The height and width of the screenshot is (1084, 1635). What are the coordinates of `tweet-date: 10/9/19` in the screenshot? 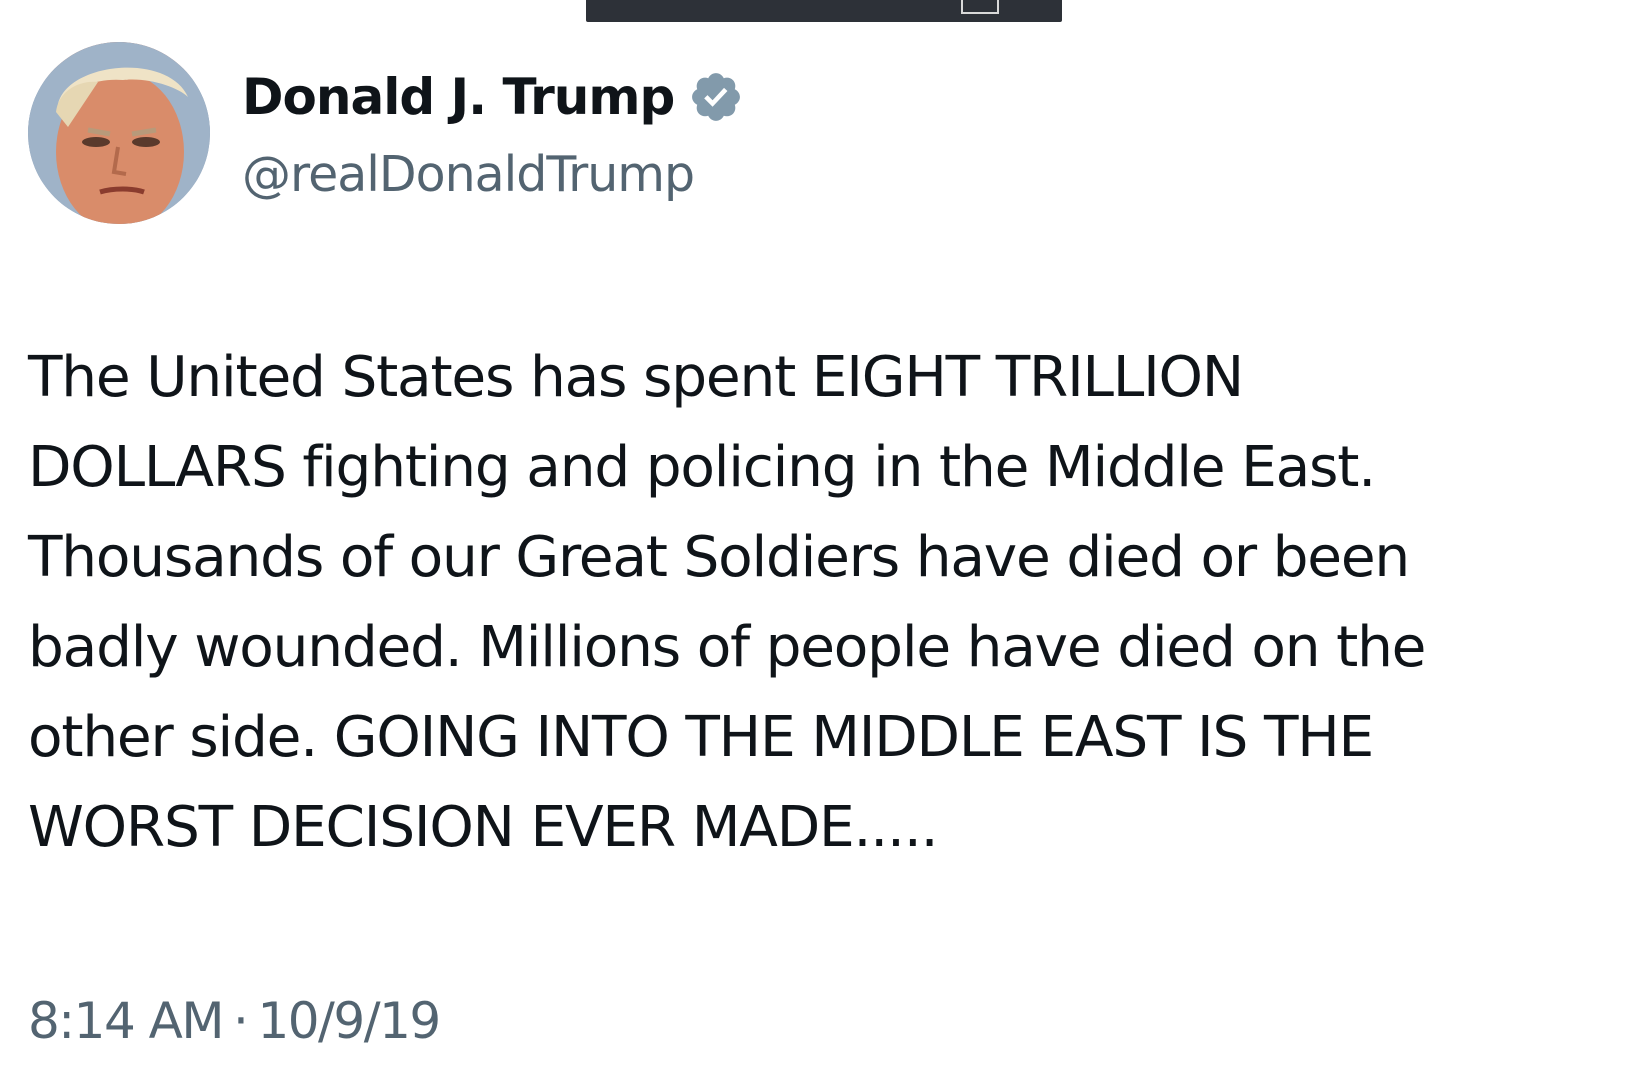 It's located at (349, 1021).